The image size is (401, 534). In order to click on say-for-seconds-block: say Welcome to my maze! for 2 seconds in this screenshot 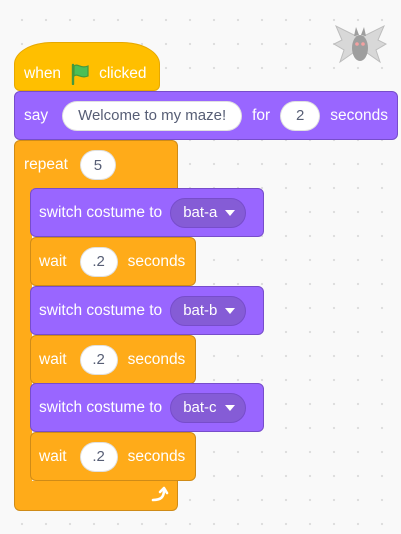, I will do `click(206, 115)`.